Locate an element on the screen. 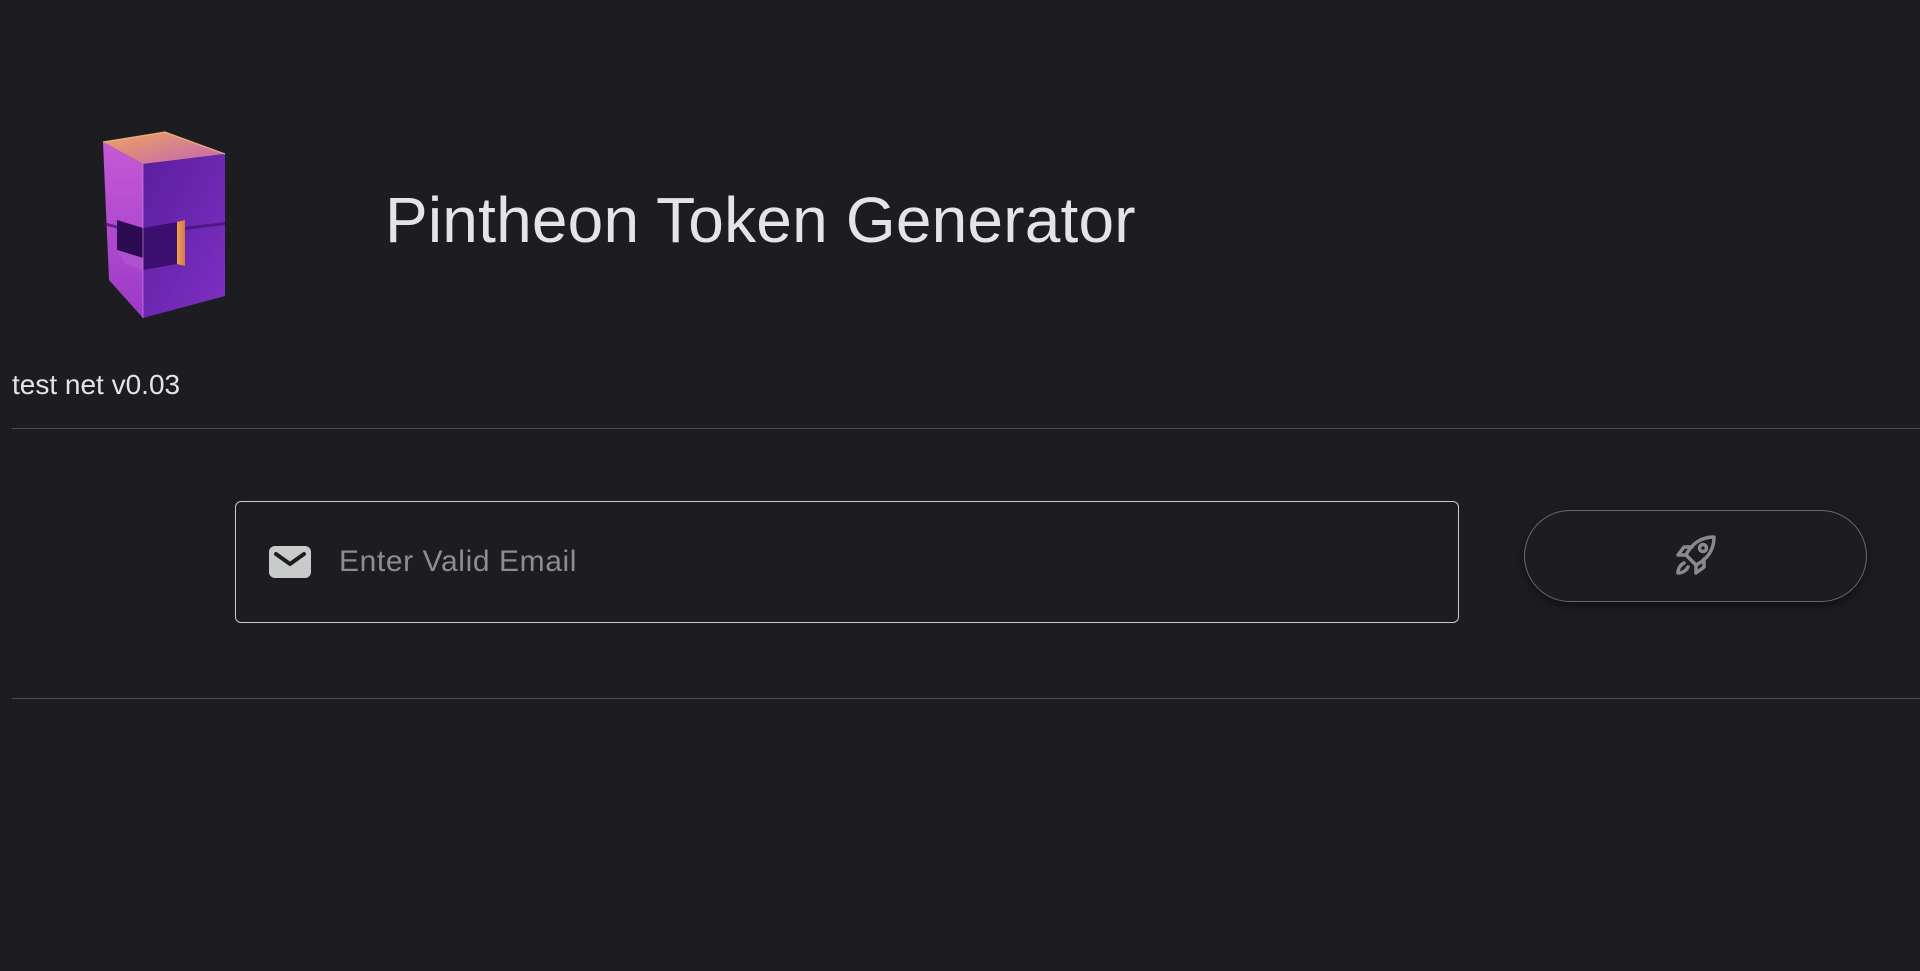 This screenshot has height=971, width=1920. version-label: test net v0.03 is located at coordinates (96, 384).